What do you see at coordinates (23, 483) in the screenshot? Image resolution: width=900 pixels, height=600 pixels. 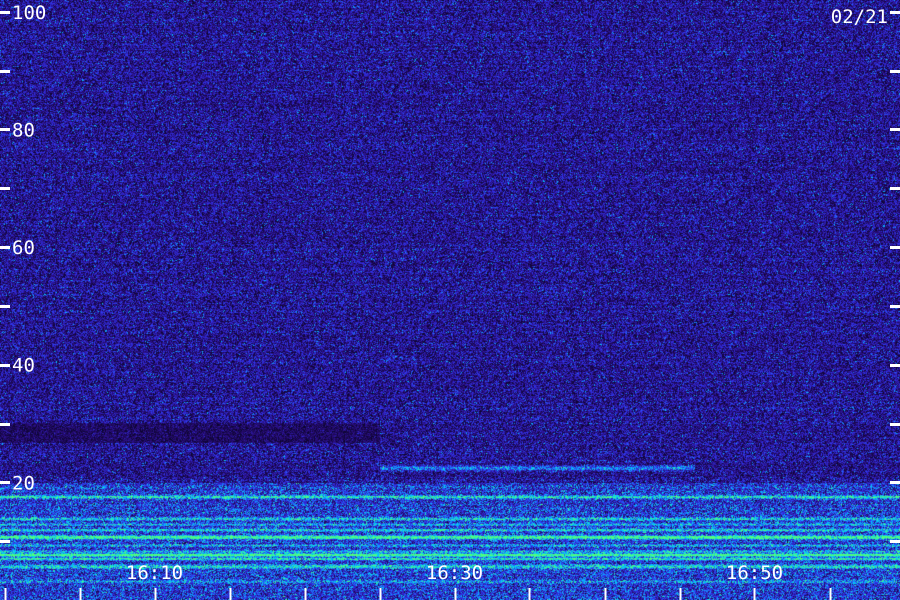 I see `y-tick-label: 20` at bounding box center [23, 483].